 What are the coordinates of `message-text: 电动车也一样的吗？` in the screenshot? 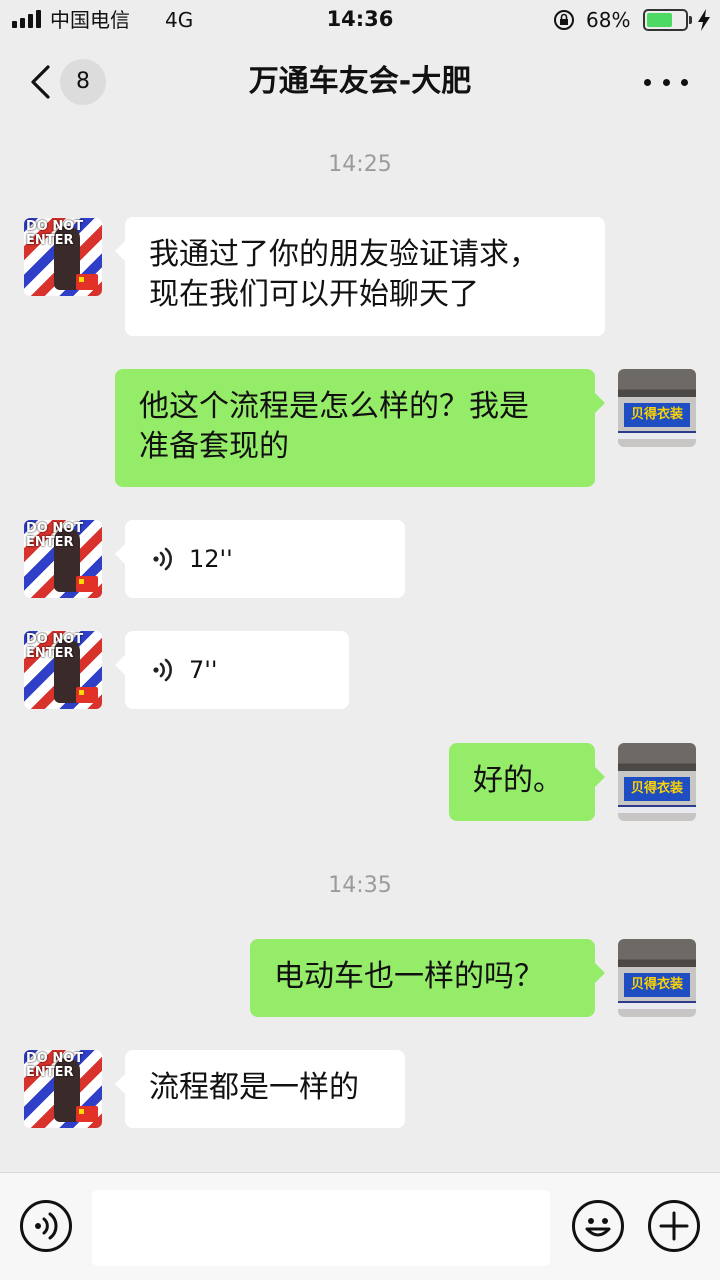 It's located at (409, 976).